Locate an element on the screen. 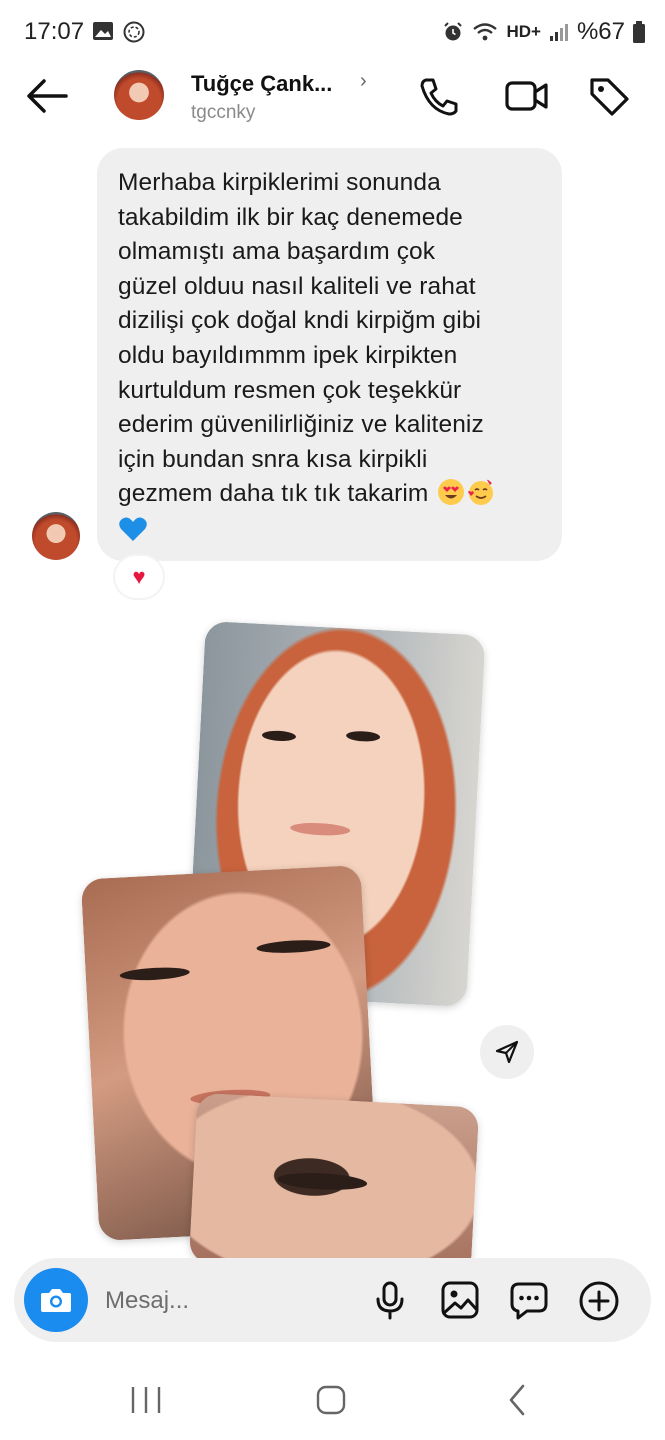 This screenshot has height=1440, width=665. home-icon is located at coordinates (331, 1400).